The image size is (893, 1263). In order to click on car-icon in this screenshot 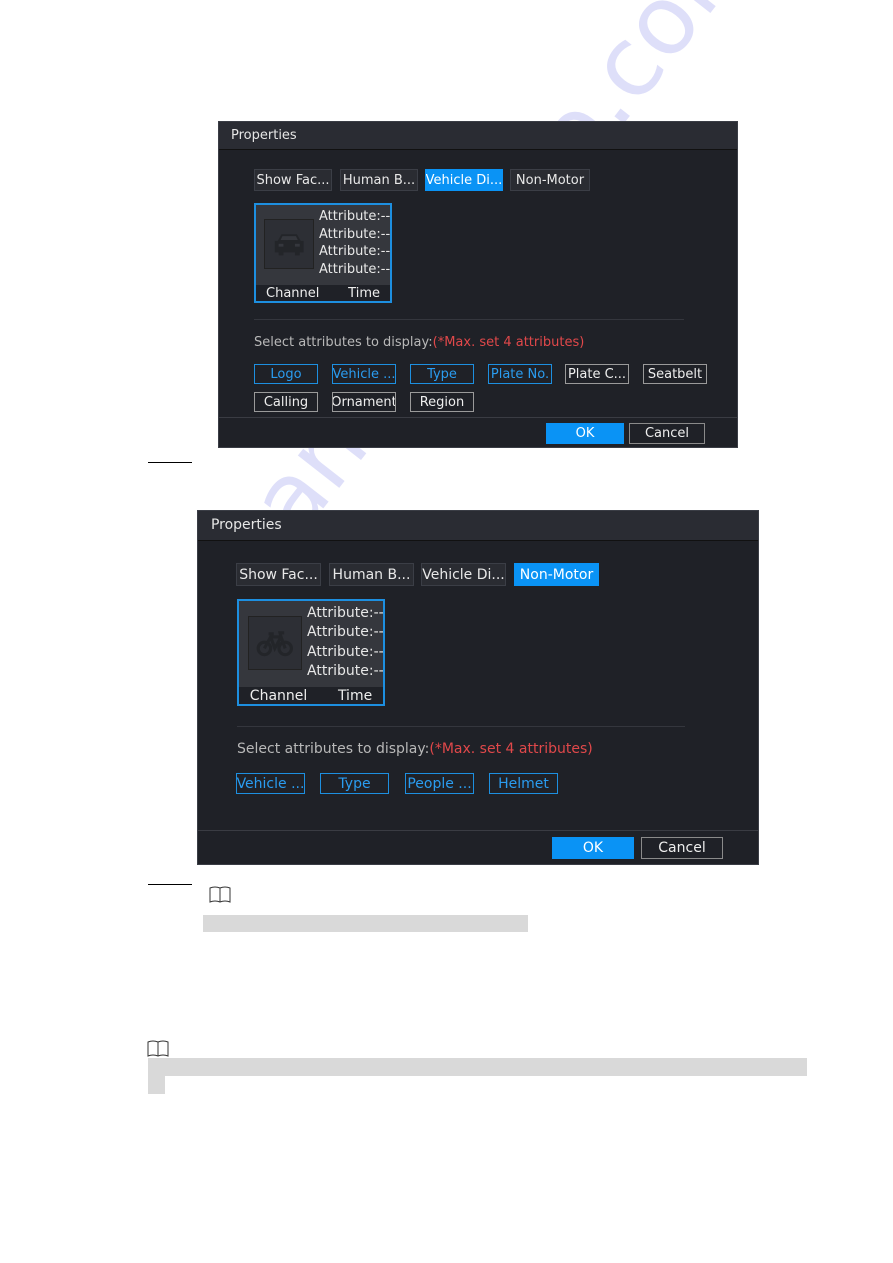, I will do `click(289, 244)`.